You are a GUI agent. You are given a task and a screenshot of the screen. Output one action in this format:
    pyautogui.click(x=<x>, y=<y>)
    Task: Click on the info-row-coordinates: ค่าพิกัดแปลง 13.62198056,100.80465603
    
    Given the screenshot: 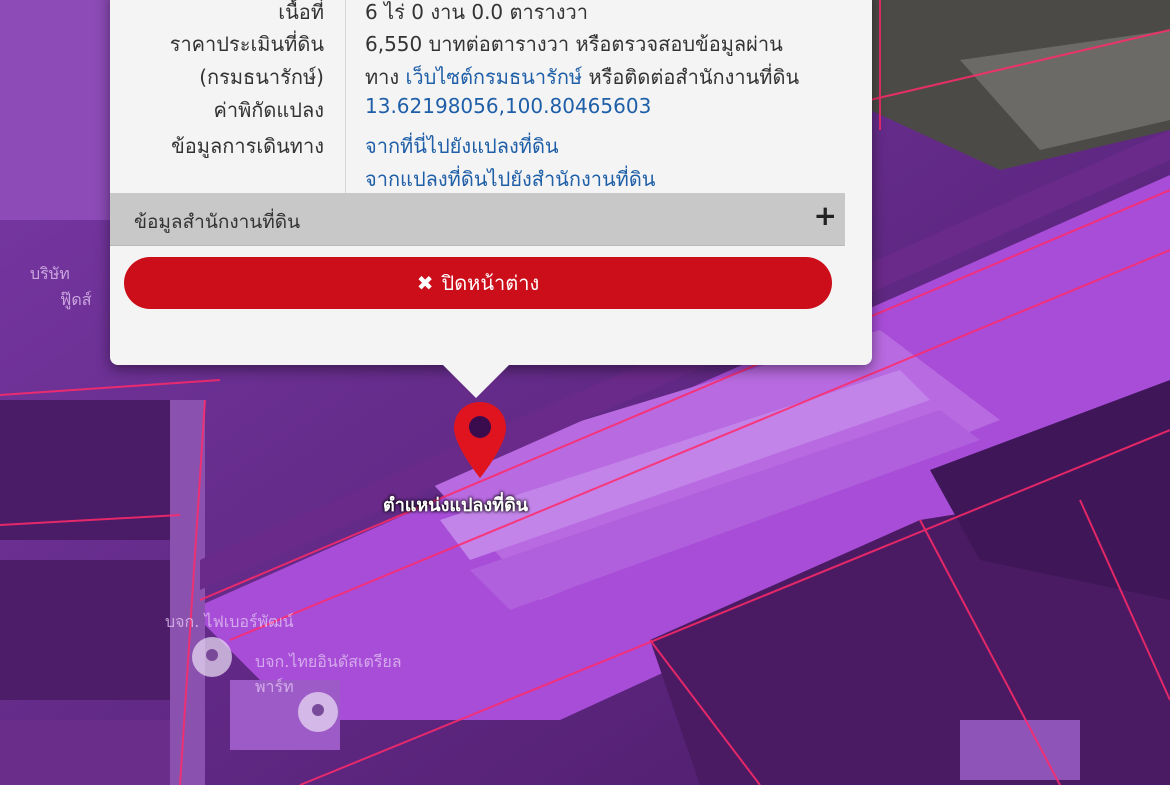 What is the action you would take?
    pyautogui.click(x=491, y=110)
    